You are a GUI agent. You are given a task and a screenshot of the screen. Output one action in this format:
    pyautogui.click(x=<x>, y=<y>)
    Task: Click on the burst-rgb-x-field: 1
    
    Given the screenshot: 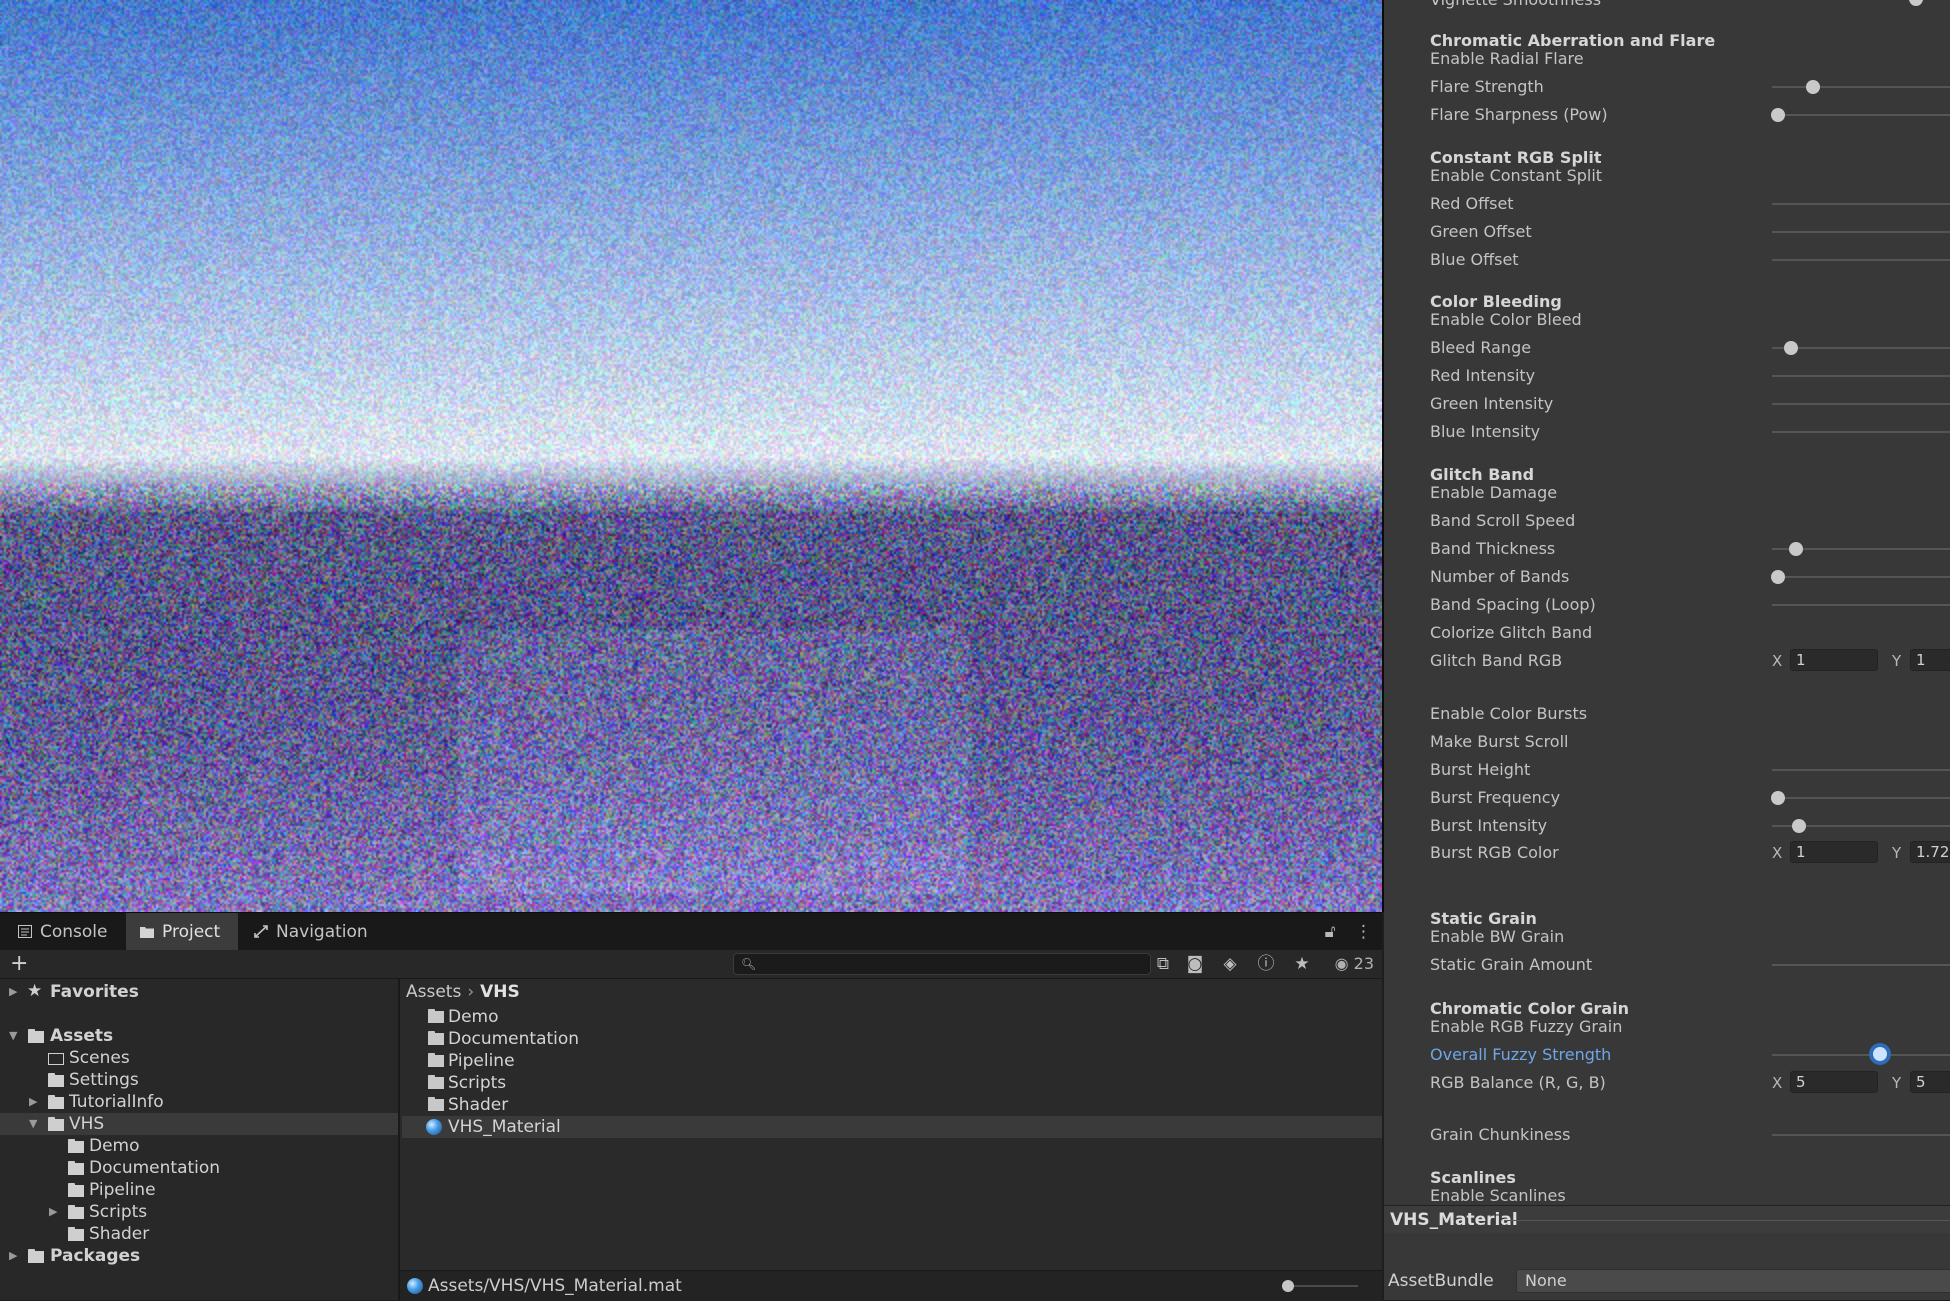 What is the action you would take?
    pyautogui.click(x=1834, y=852)
    